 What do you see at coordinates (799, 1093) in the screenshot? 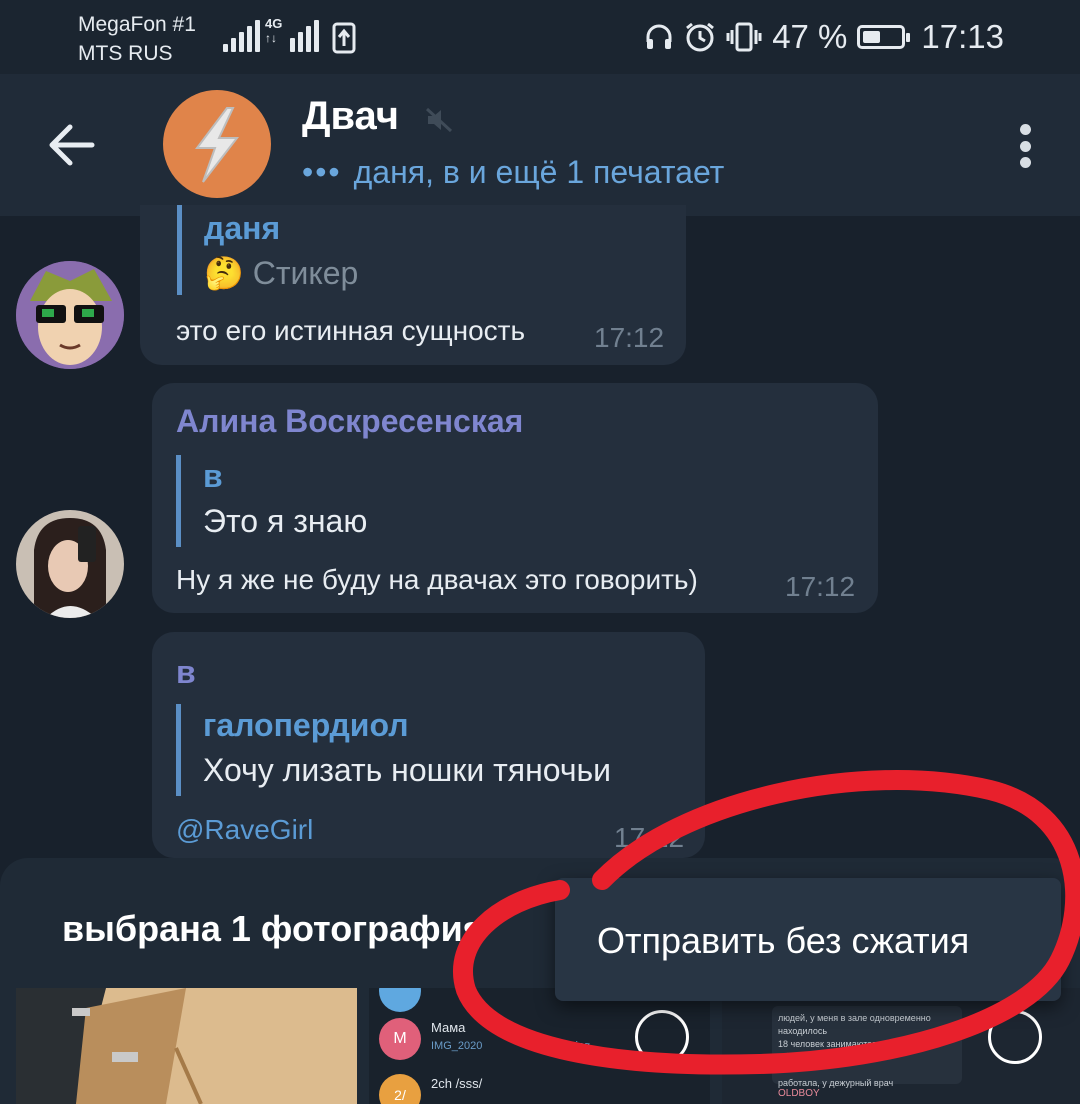
I see `thumb-tag: OLDBOY` at bounding box center [799, 1093].